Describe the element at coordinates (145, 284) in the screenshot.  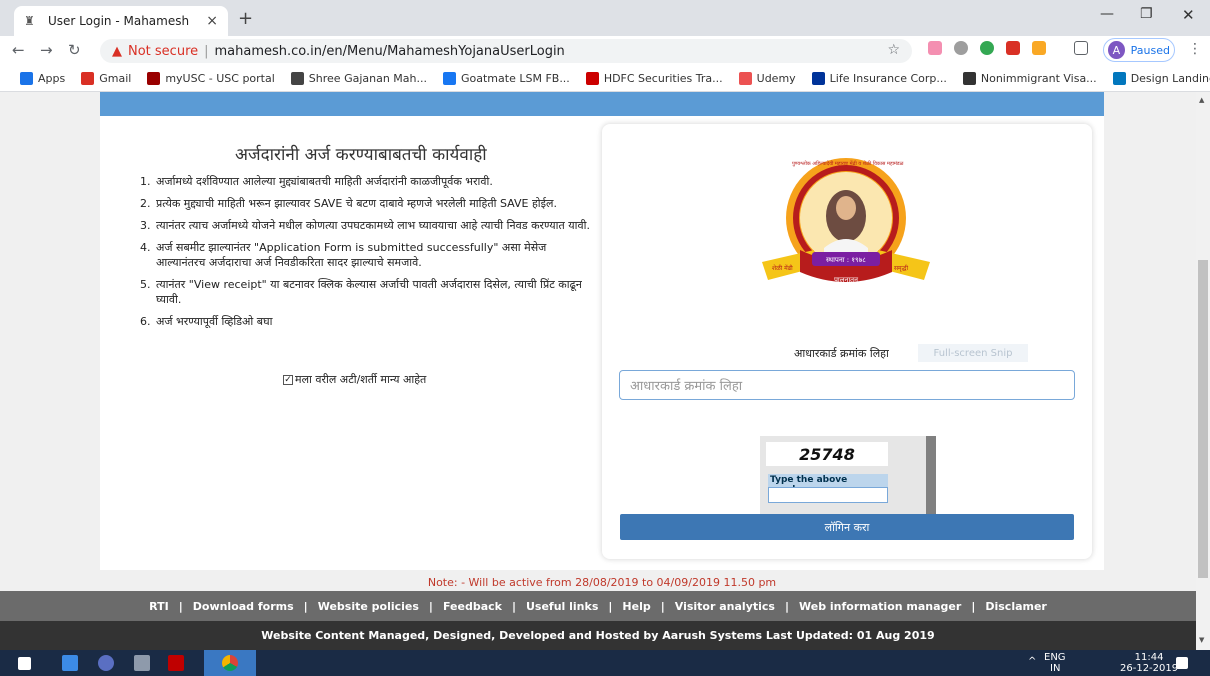
I see `step-number: 5.` at that location.